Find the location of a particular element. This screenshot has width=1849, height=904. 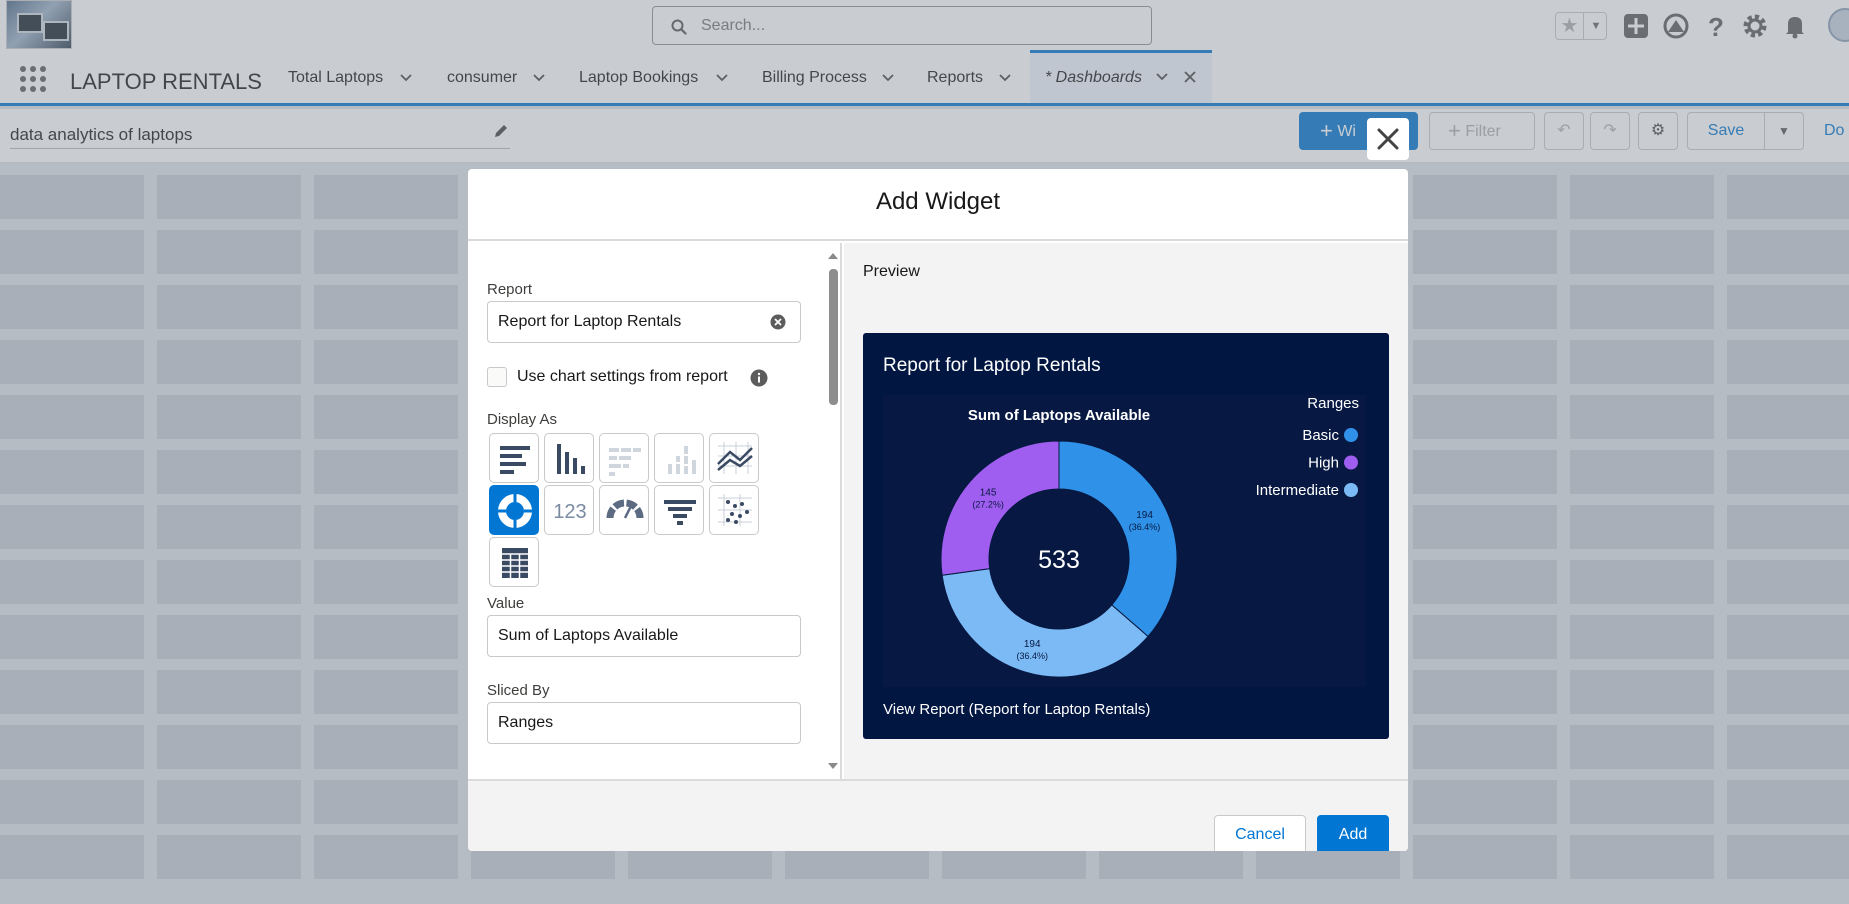

chart-type-line is located at coordinates (734, 458).